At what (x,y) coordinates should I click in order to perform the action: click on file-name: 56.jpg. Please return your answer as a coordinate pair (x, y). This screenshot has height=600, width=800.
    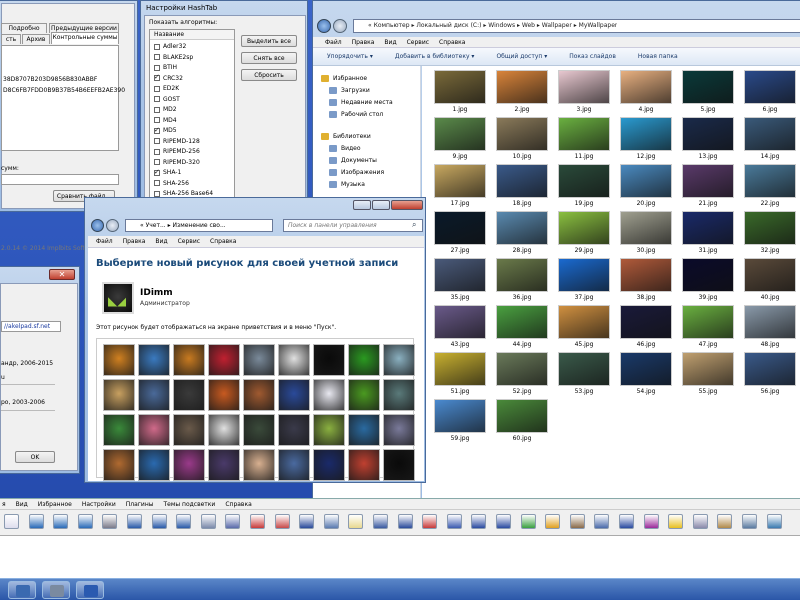
    Looking at the image, I should click on (770, 391).